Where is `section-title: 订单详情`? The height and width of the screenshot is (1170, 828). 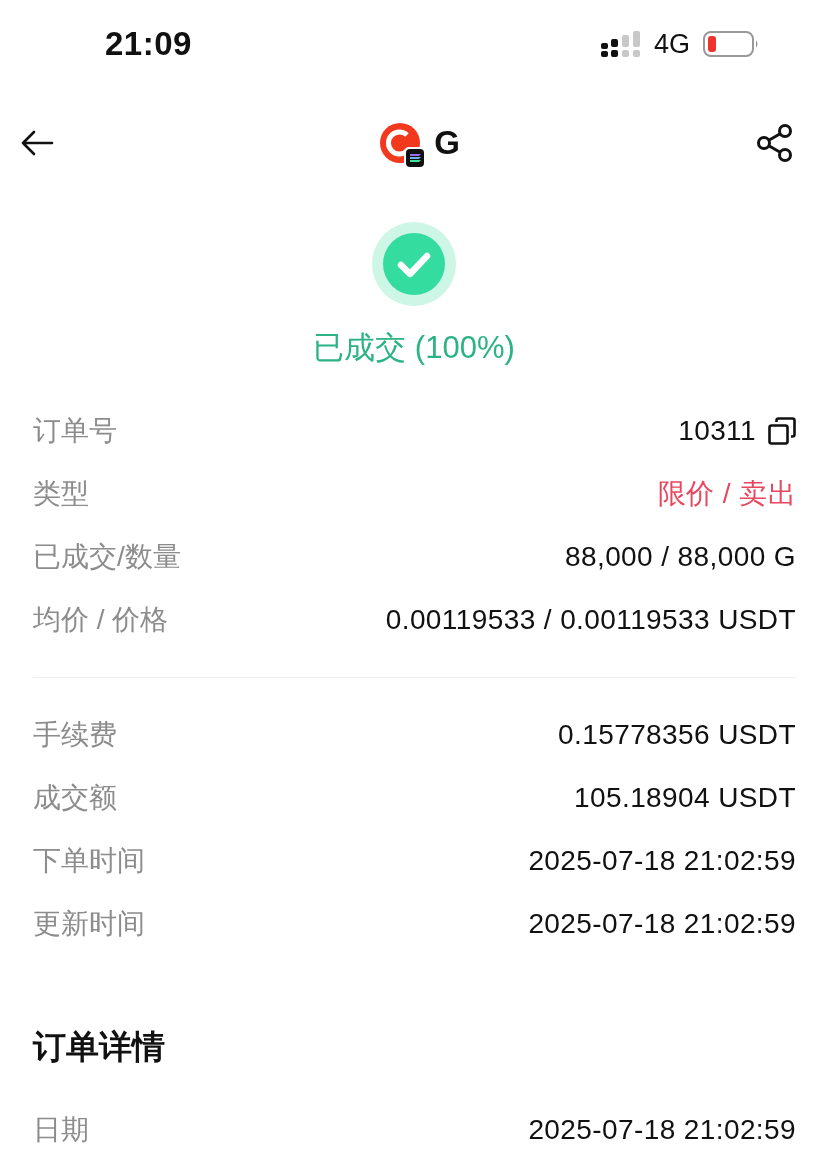
section-title: 订单详情 is located at coordinates (99, 1047).